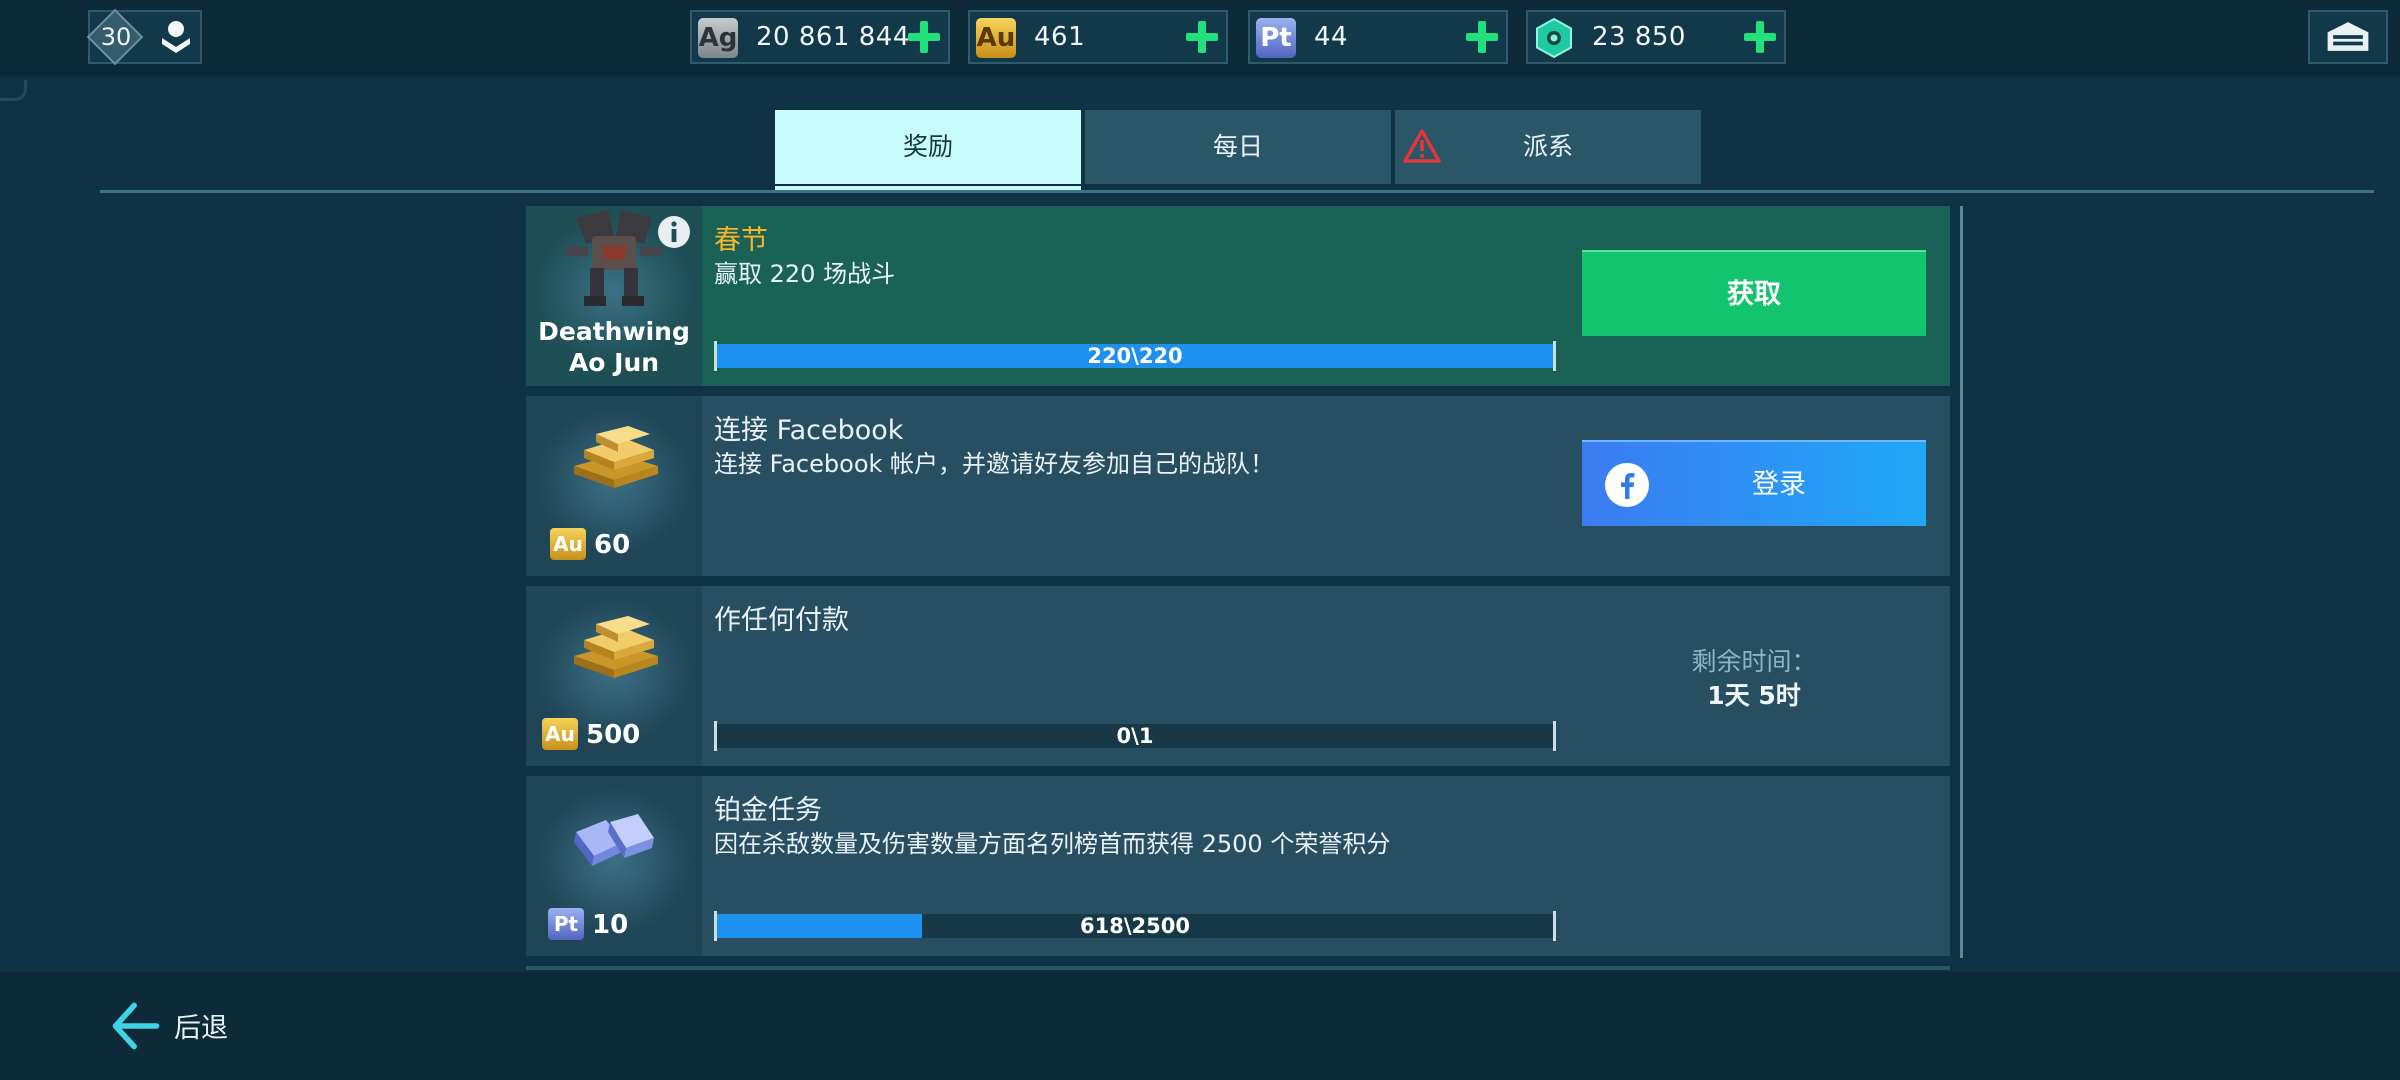 This screenshot has height=1080, width=2400. I want to click on components-amount: 23 850, so click(1639, 37).